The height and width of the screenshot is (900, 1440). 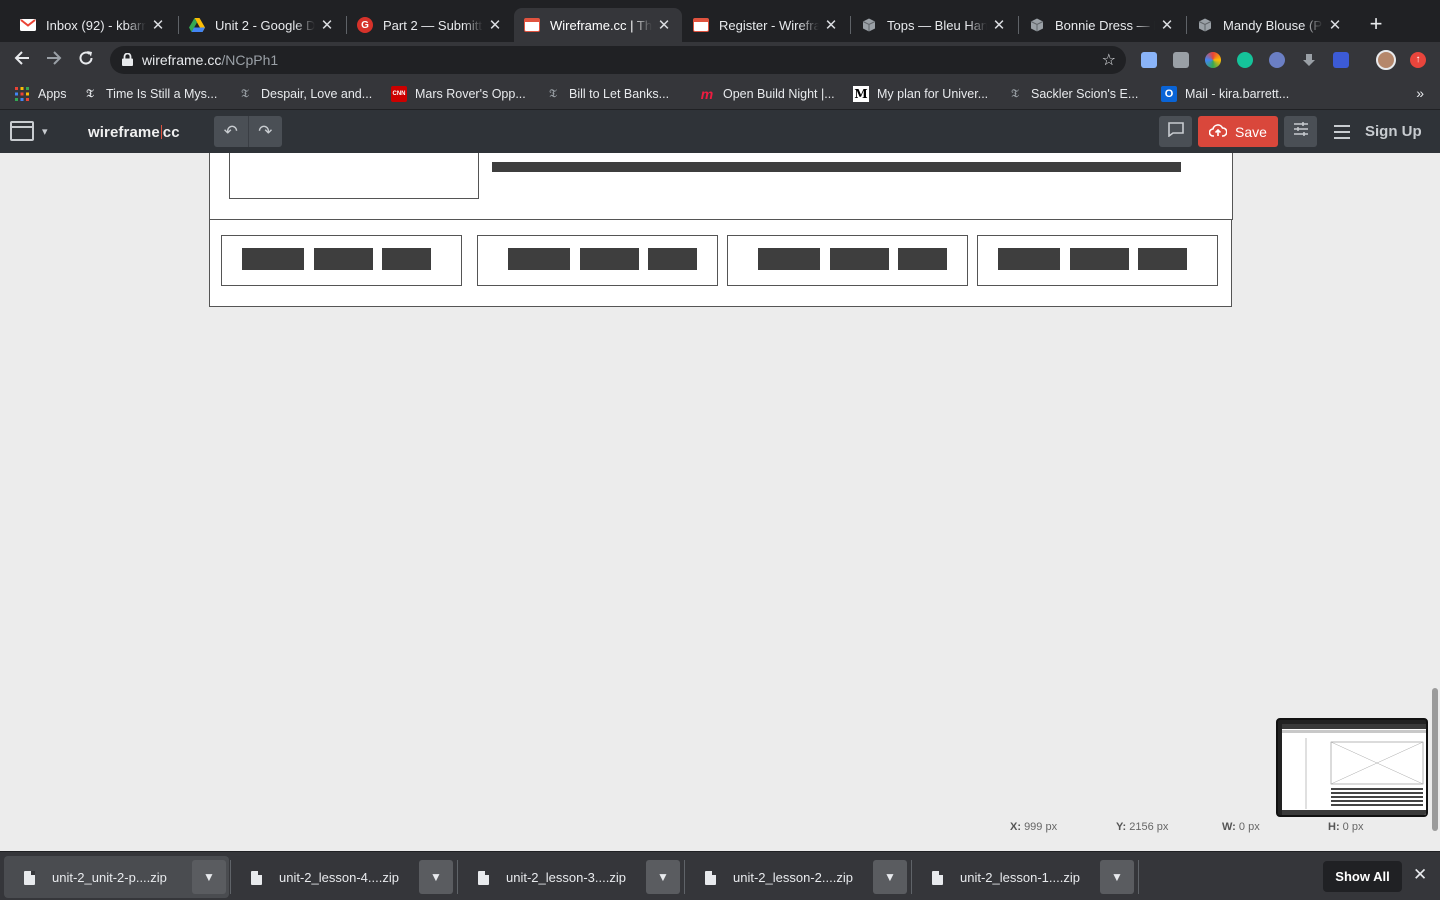 What do you see at coordinates (365, 25) in the screenshot?
I see `ga-icon: G` at bounding box center [365, 25].